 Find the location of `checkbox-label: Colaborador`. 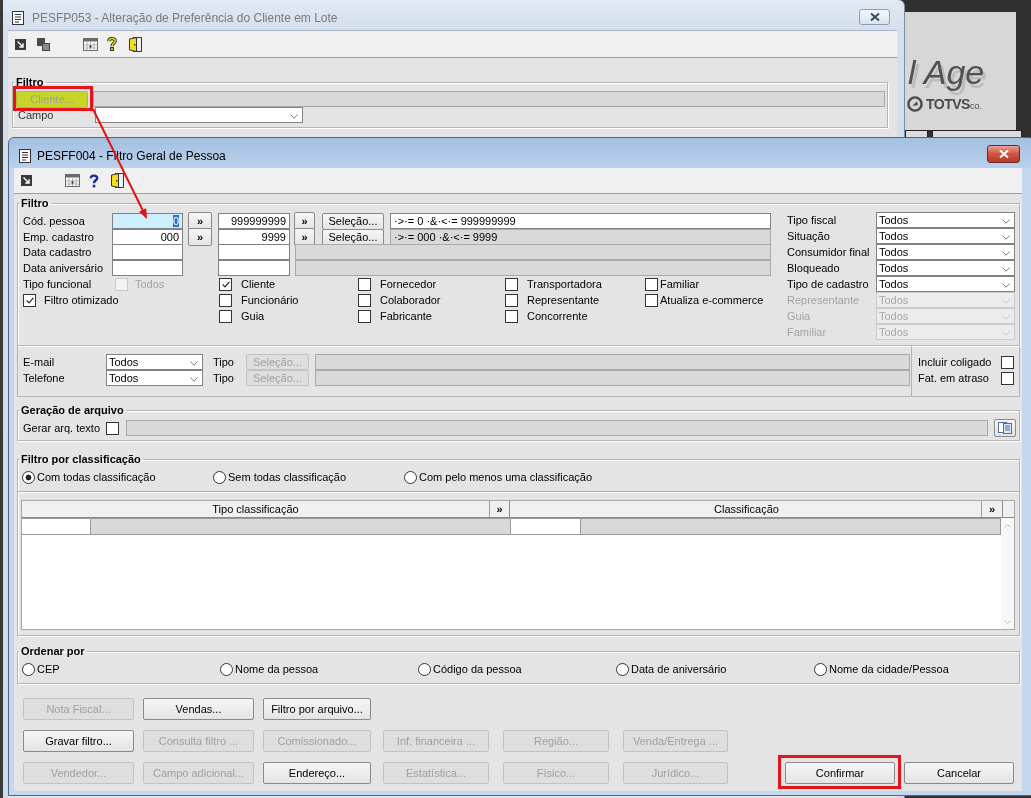

checkbox-label: Colaborador is located at coordinates (410, 300).